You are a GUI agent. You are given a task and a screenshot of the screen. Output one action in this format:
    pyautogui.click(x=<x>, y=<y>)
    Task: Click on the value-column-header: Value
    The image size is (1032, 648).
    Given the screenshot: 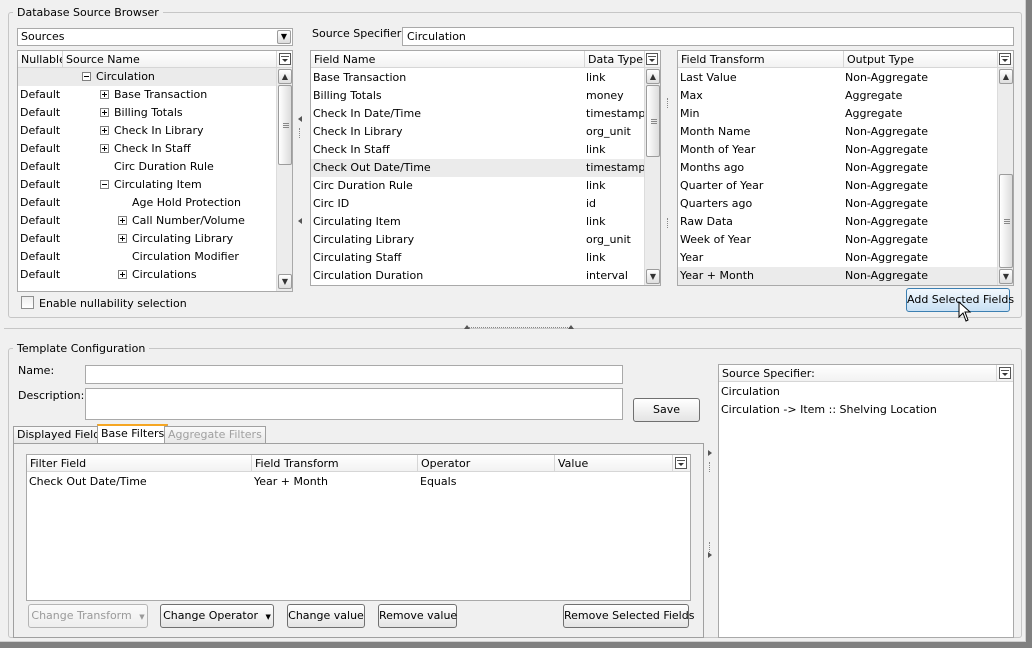 What is the action you would take?
    pyautogui.click(x=614, y=463)
    